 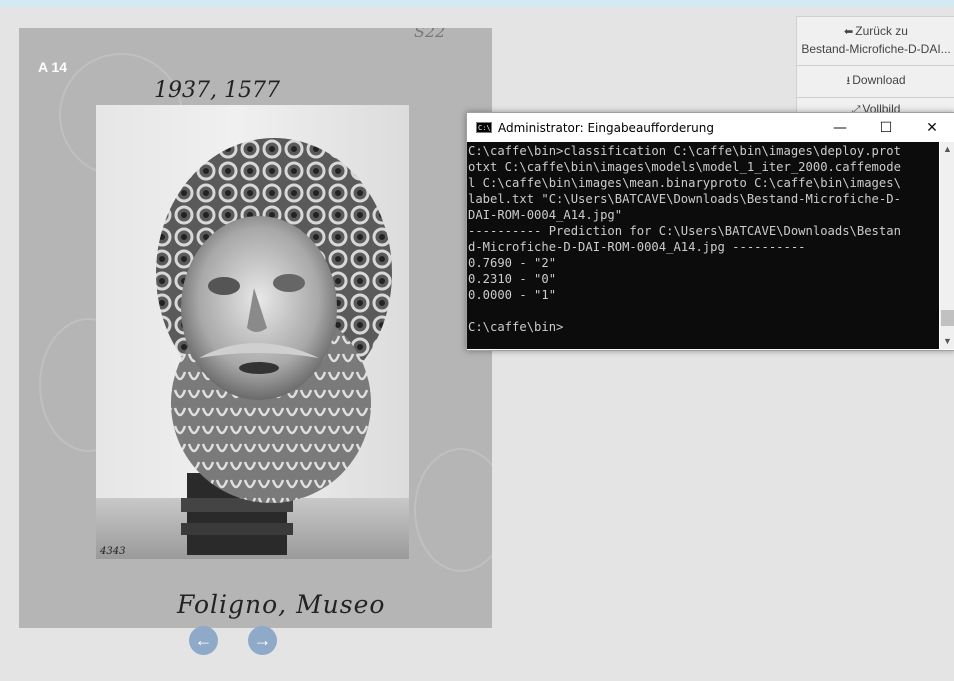 What do you see at coordinates (848, 81) in the screenshot?
I see `download-icon: ⭳` at bounding box center [848, 81].